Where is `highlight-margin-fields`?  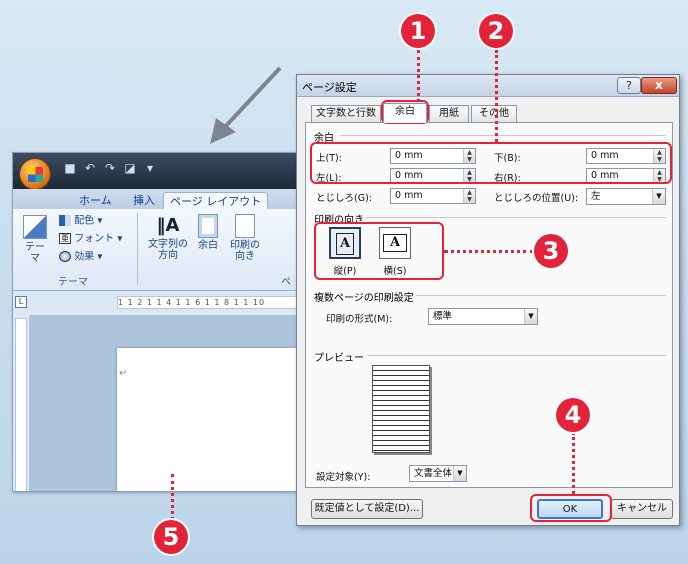 highlight-margin-fields is located at coordinates (491, 163).